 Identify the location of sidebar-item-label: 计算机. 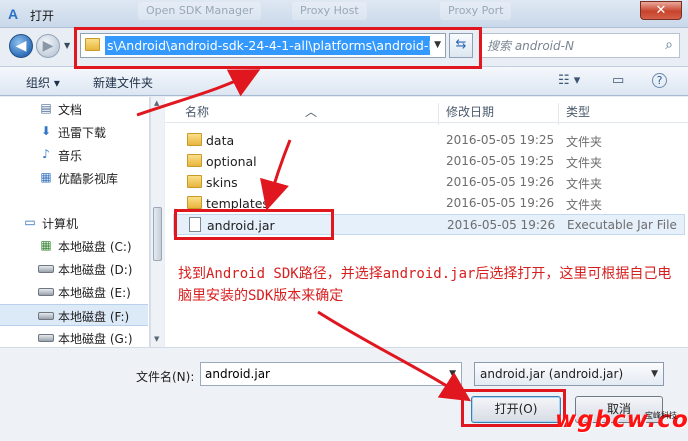
(60, 224).